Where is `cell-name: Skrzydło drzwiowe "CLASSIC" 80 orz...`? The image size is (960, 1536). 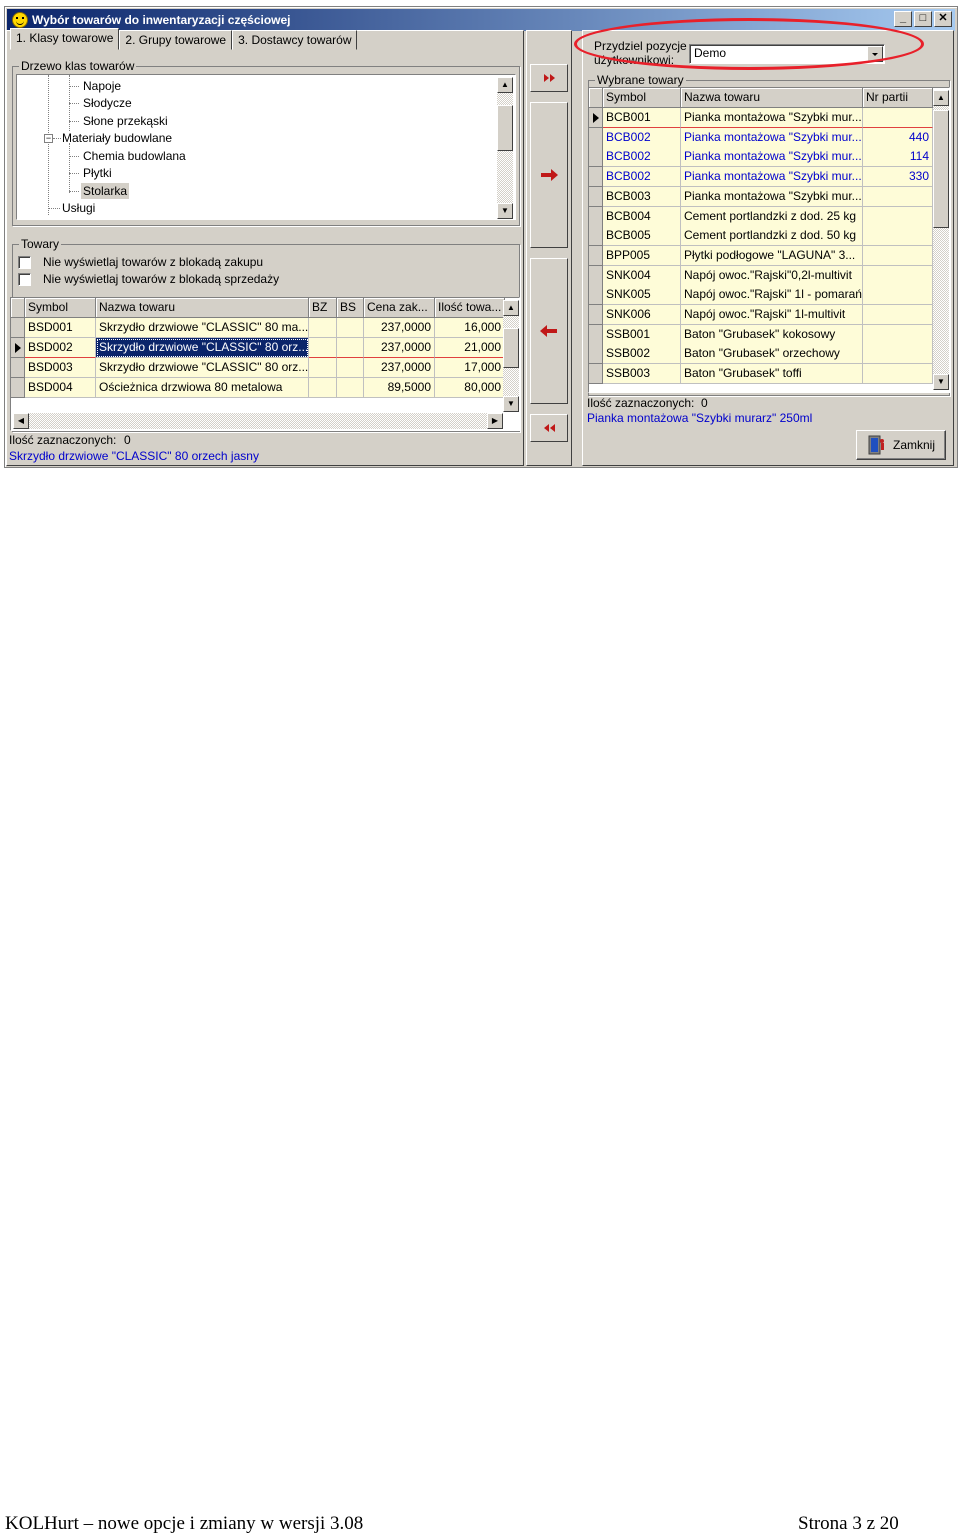 cell-name: Skrzydło drzwiowe "CLASSIC" 80 orz... is located at coordinates (202, 368).